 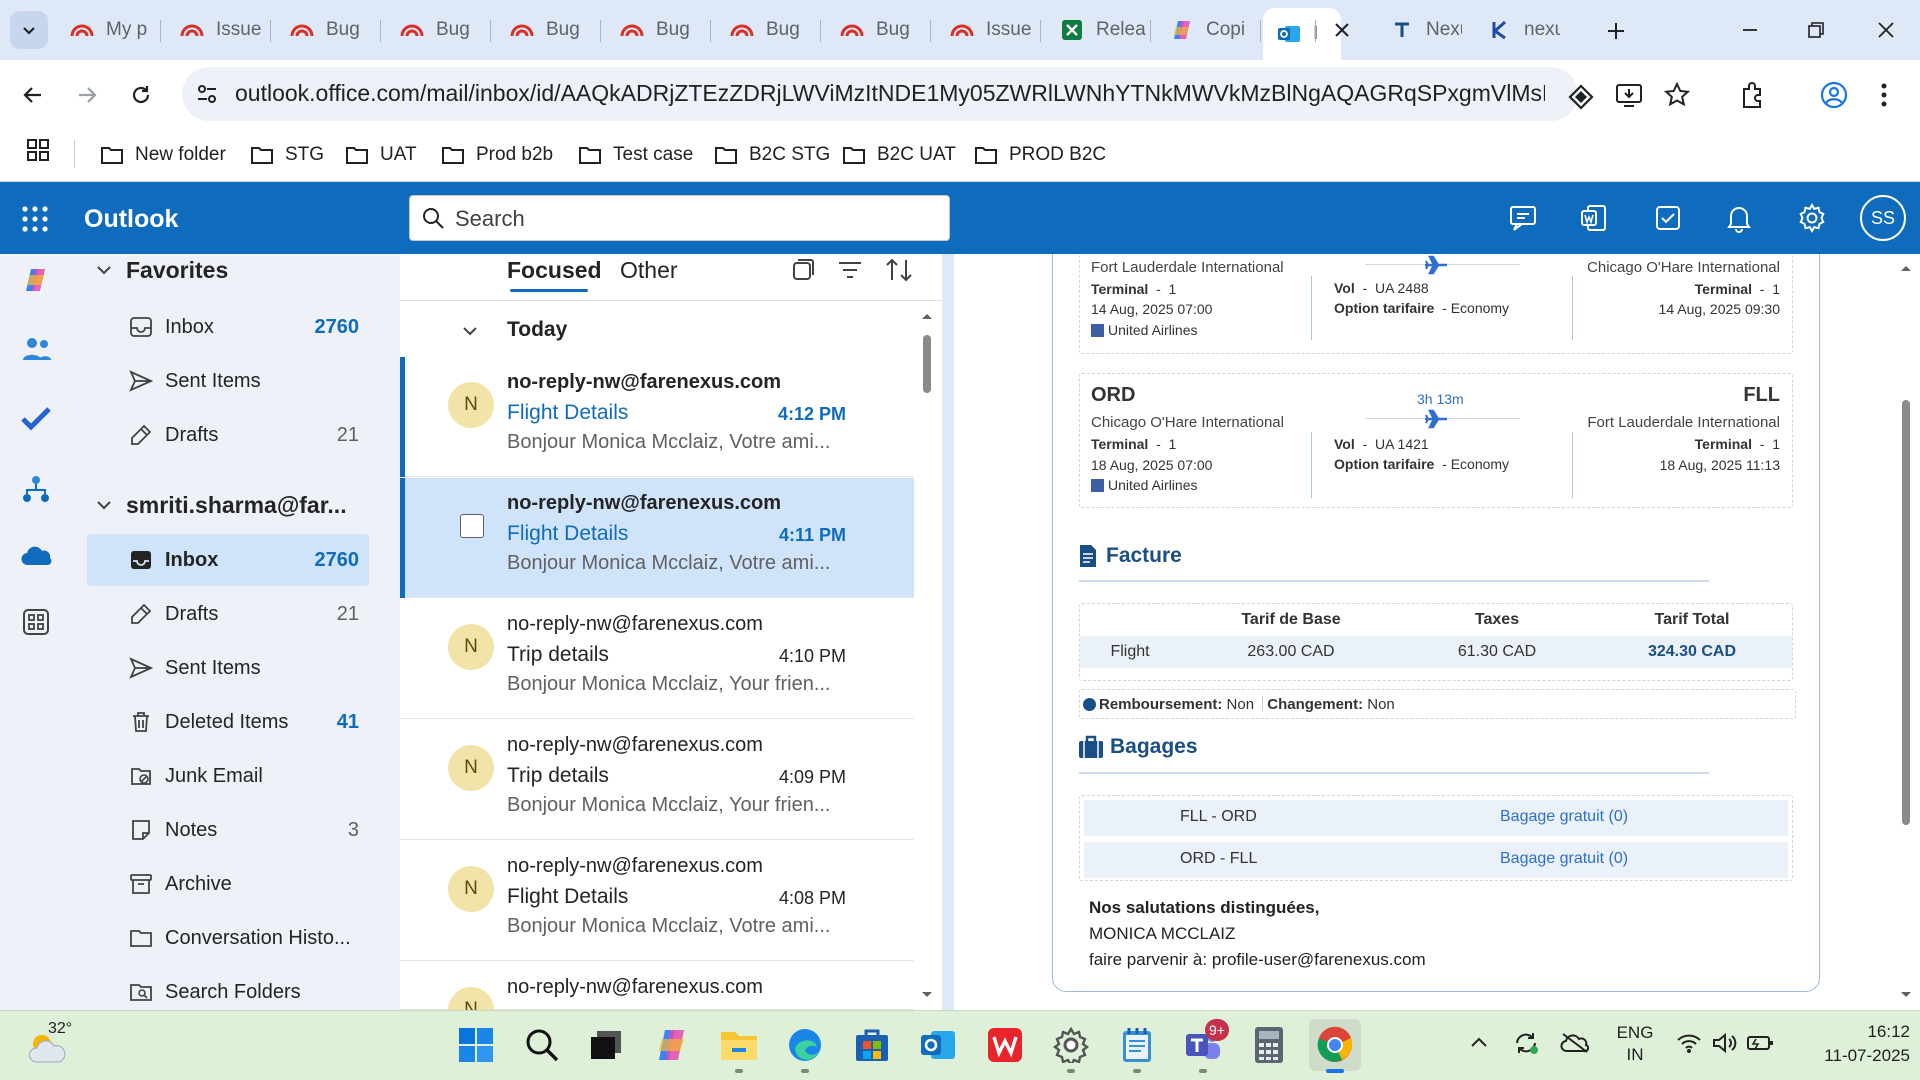 What do you see at coordinates (104, 505) in the screenshot?
I see `account-collapse-chevron-icon` at bounding box center [104, 505].